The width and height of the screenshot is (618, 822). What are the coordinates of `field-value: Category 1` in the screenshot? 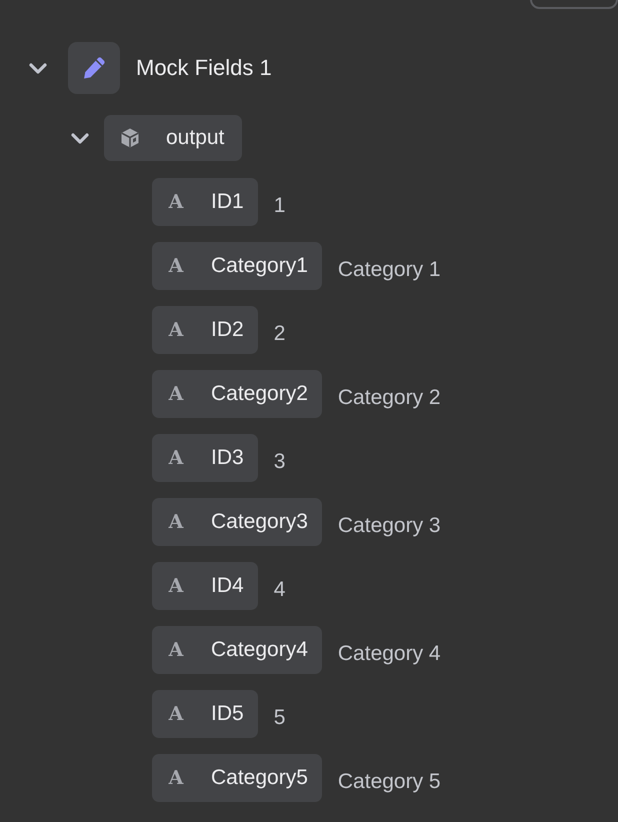 It's located at (389, 269).